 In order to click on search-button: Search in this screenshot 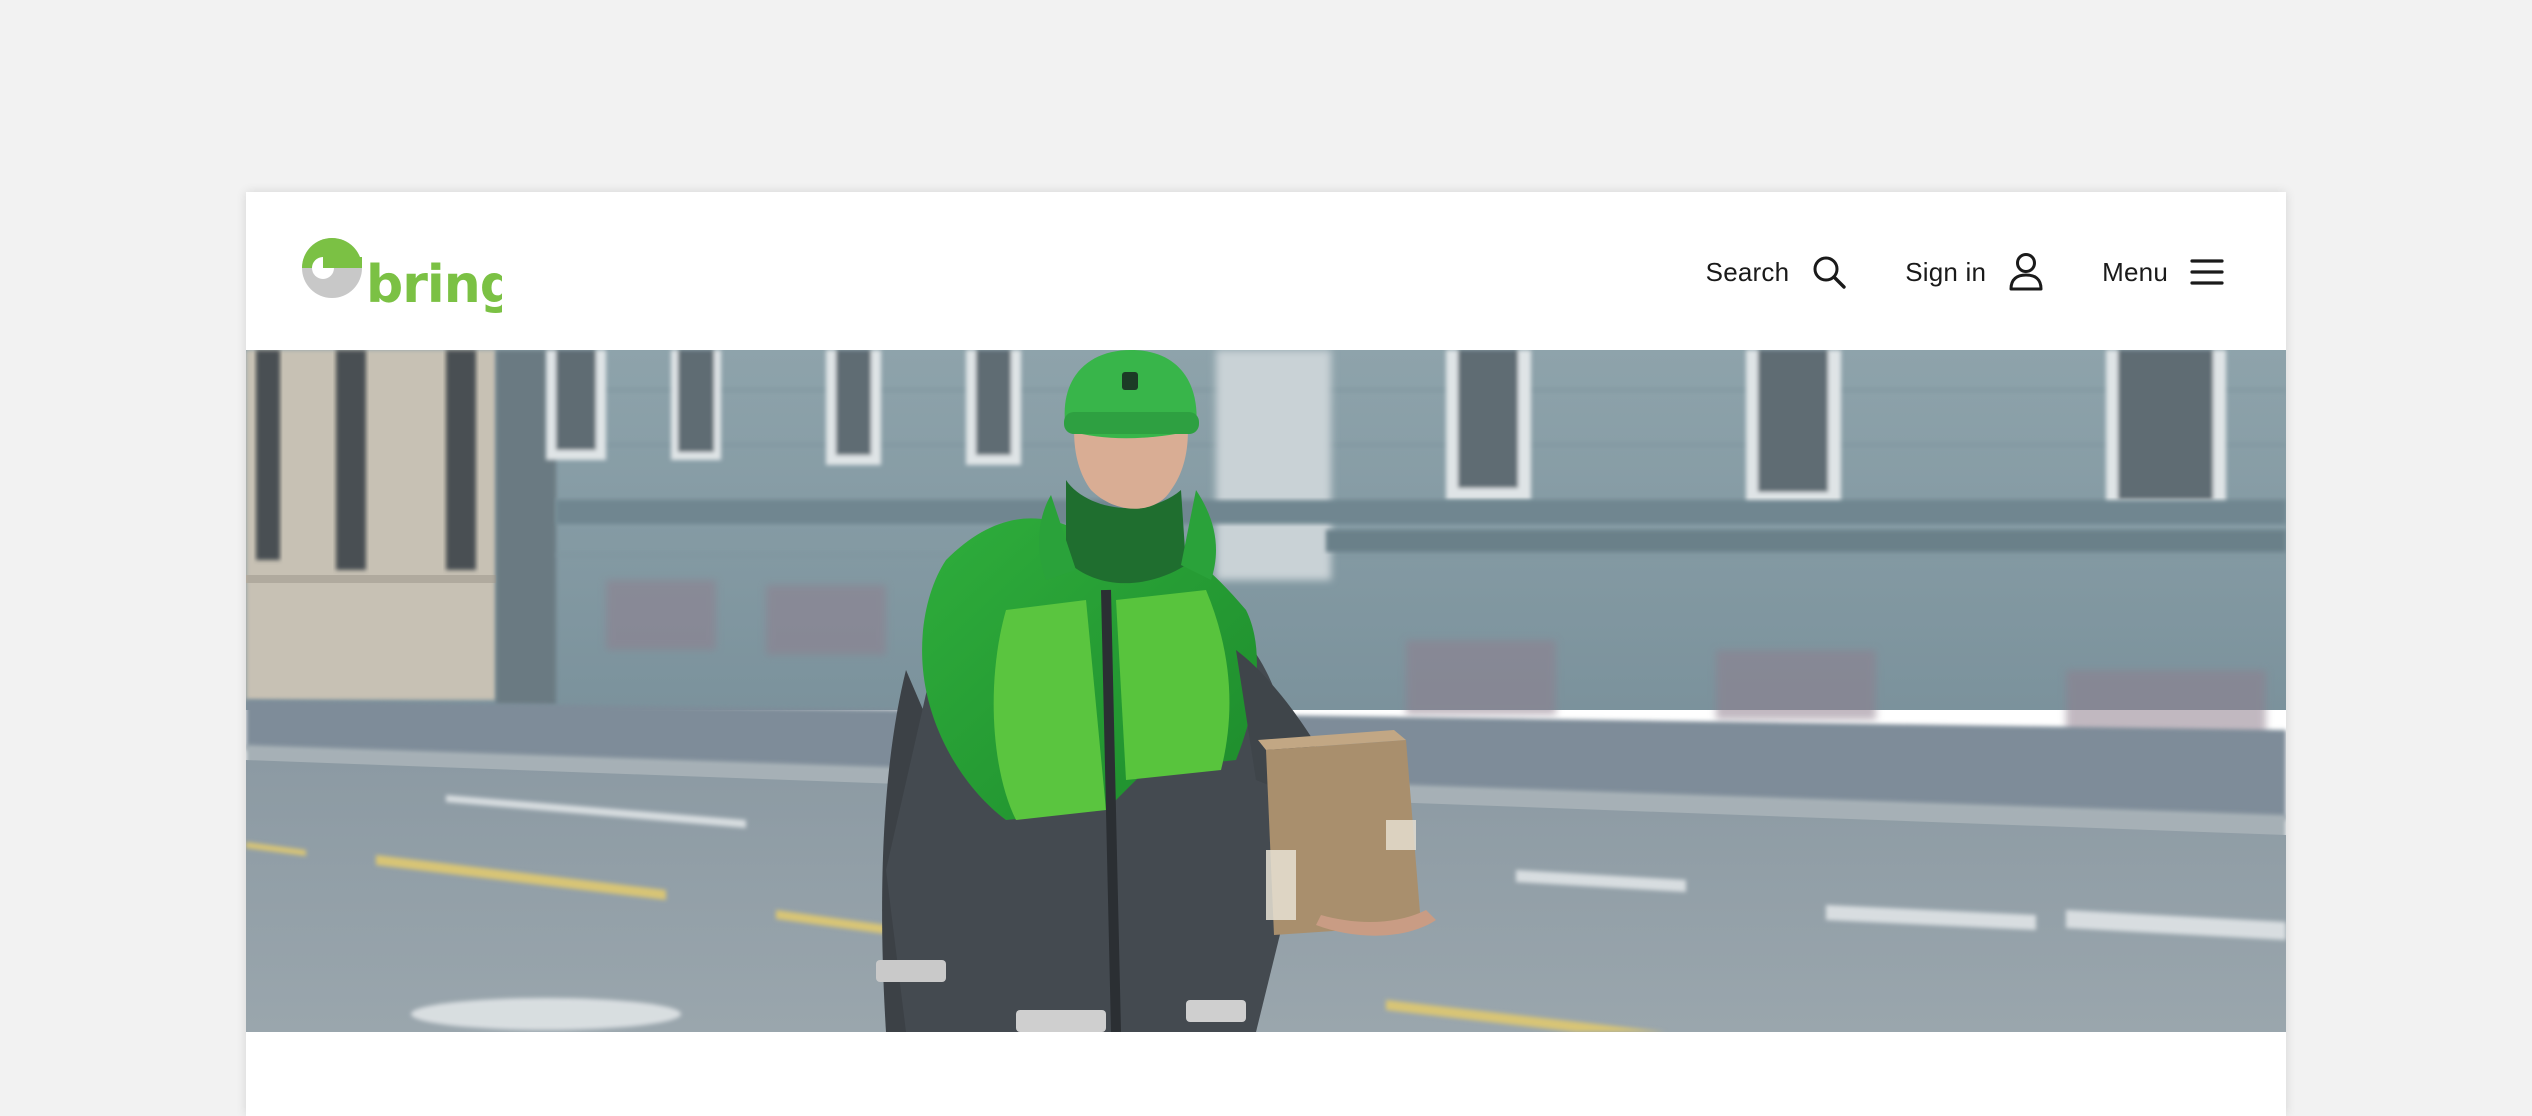, I will do `click(1777, 272)`.